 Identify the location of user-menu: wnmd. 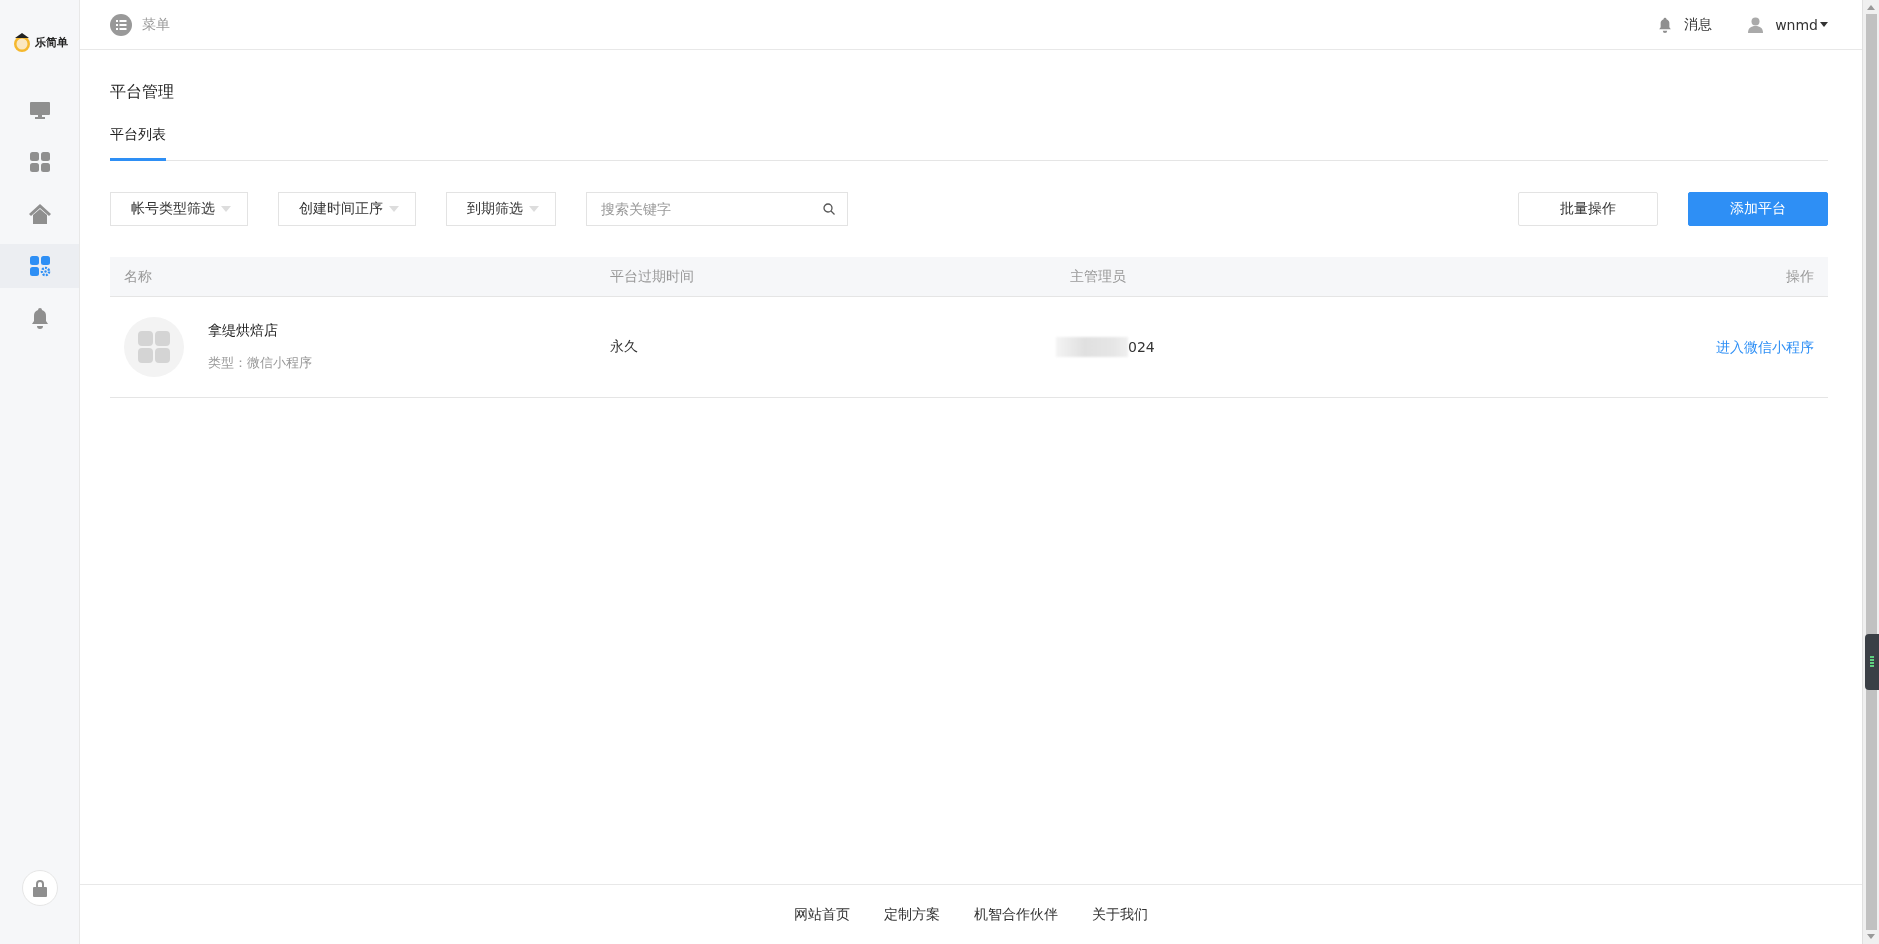
(1788, 24).